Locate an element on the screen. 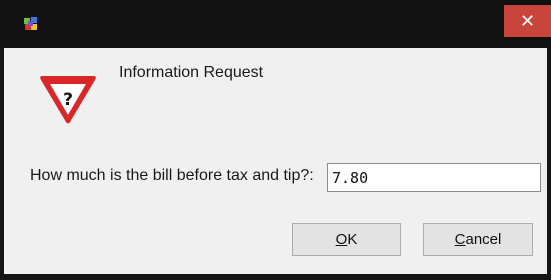 The image size is (551, 280). close-icon: ✕ is located at coordinates (527, 21).